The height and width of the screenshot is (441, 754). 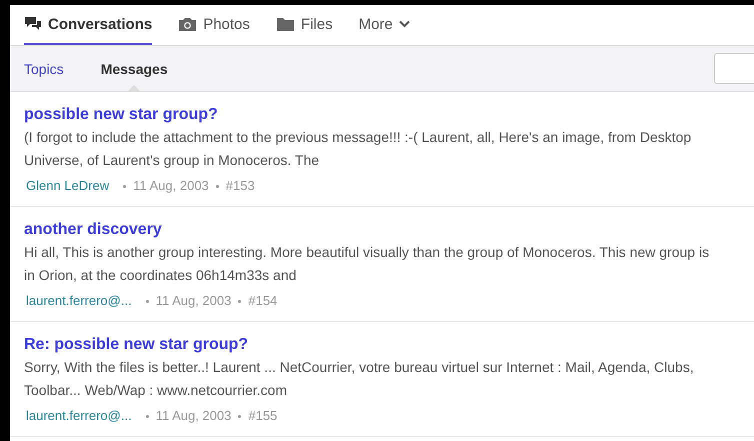 What do you see at coordinates (33, 24) in the screenshot?
I see `chat-bubbles-icon` at bounding box center [33, 24].